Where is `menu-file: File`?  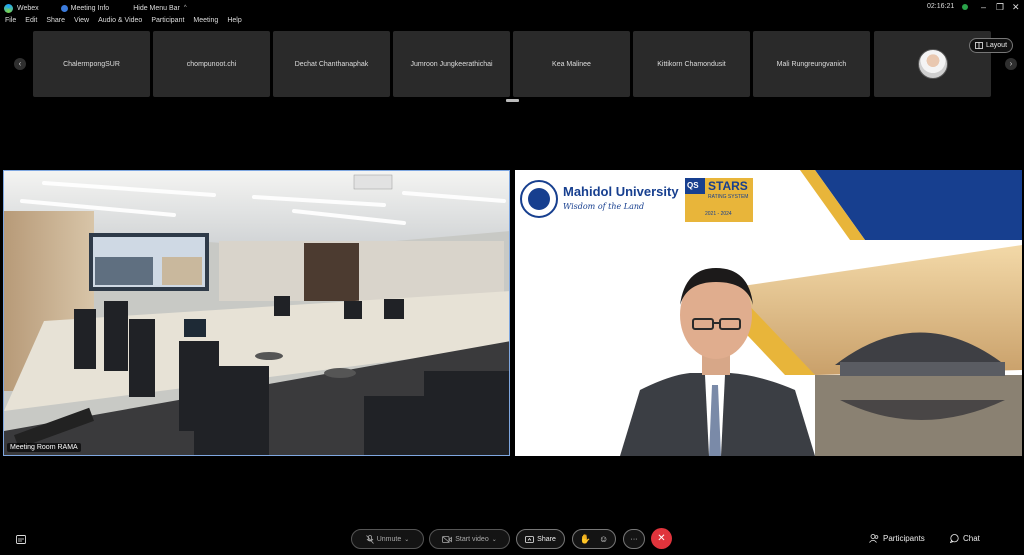 menu-file: File is located at coordinates (10, 23).